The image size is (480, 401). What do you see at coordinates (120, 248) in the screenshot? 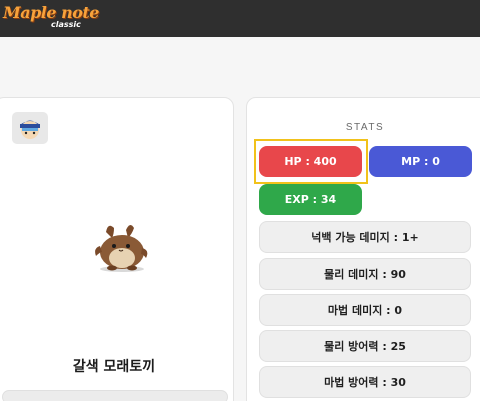
I see `monster-sprite` at bounding box center [120, 248].